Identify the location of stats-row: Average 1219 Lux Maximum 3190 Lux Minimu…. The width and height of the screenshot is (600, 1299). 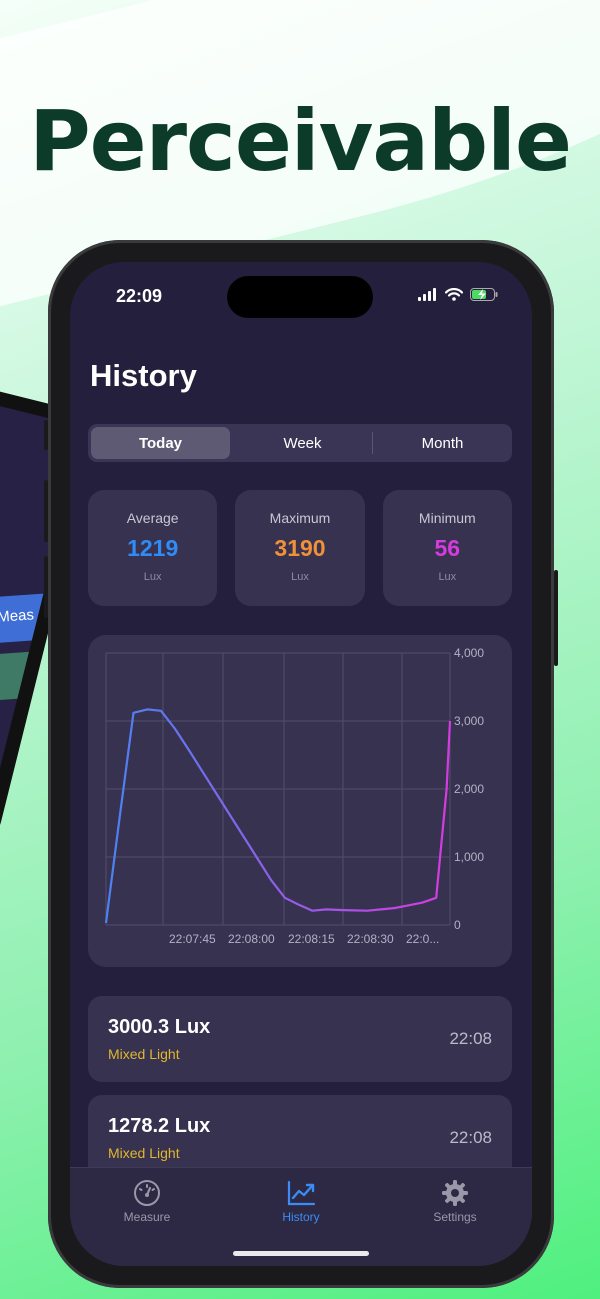
(300, 548).